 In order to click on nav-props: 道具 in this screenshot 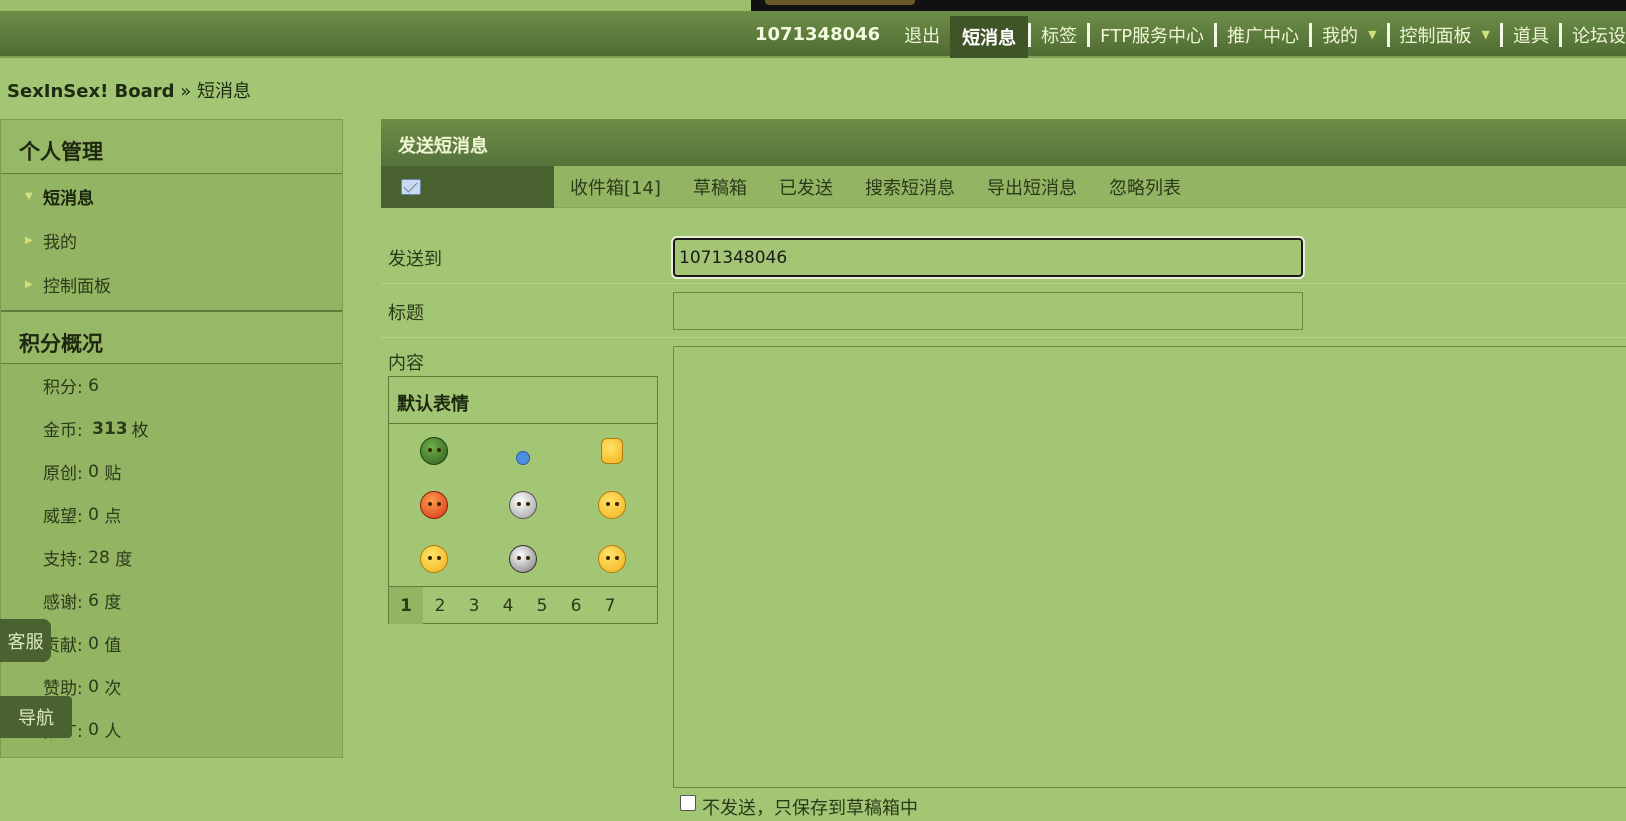, I will do `click(1531, 34)`.